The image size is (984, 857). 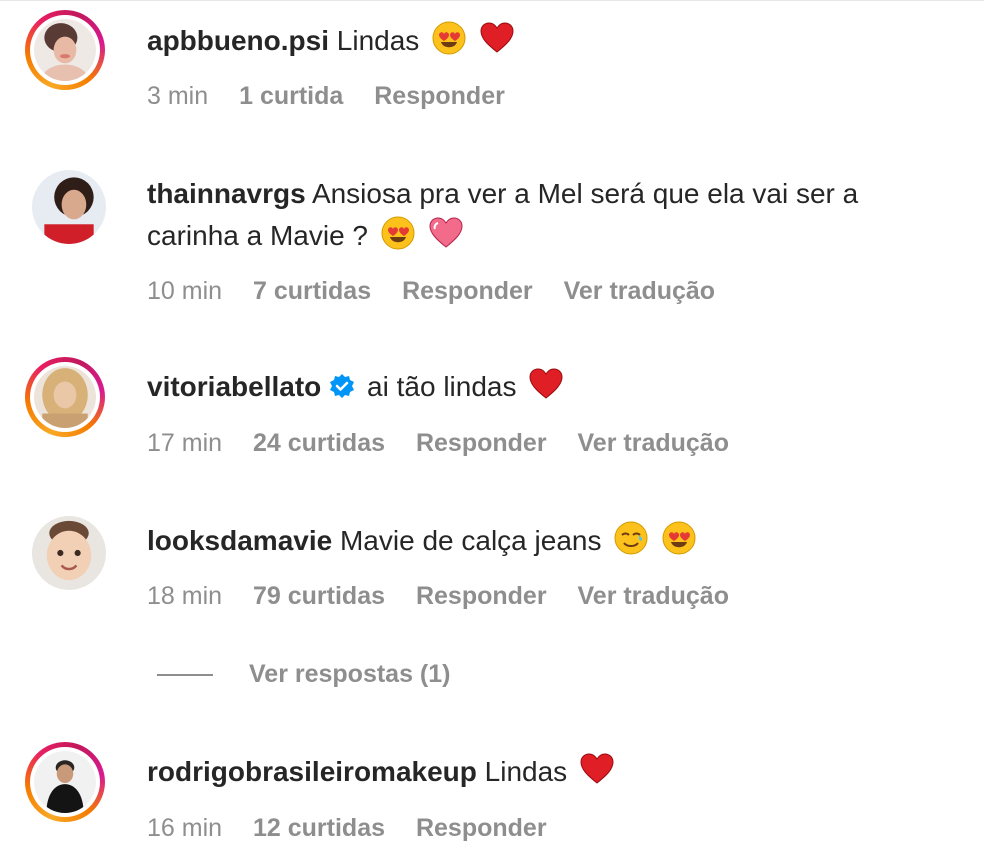 What do you see at coordinates (446, 233) in the screenshot?
I see `pink-heart-emoji` at bounding box center [446, 233].